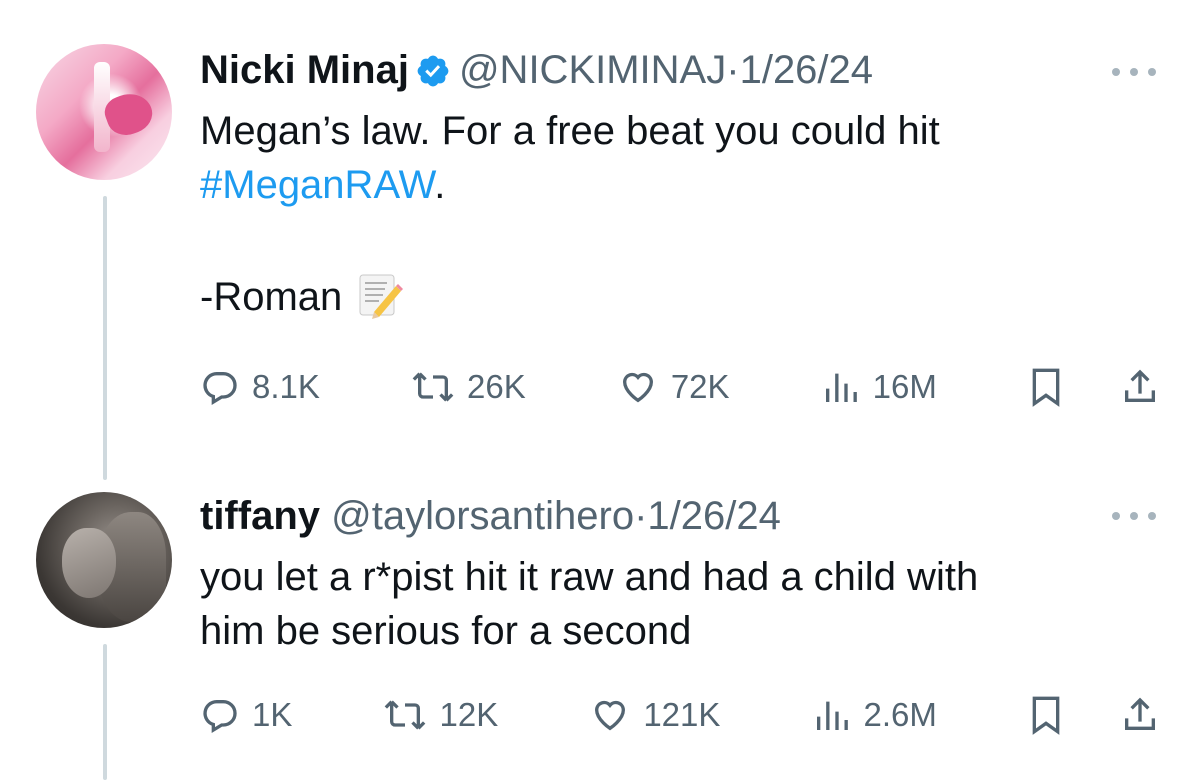 The height and width of the screenshot is (780, 1200). I want to click on retweet-count: 12K, so click(469, 714).